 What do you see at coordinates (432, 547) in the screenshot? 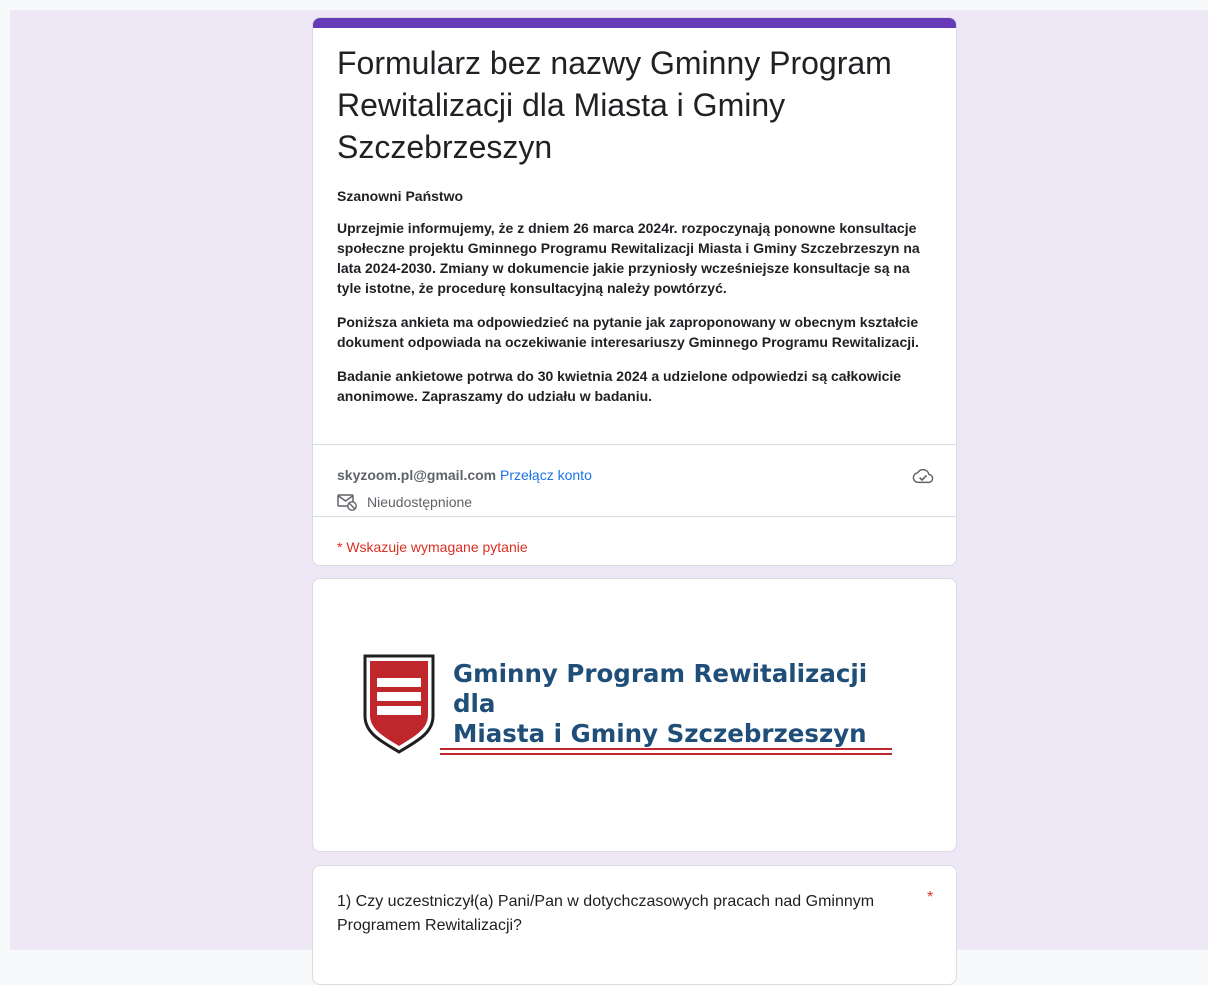
I see `required-question-note: * Wskazuje wymagane pytanie` at bounding box center [432, 547].